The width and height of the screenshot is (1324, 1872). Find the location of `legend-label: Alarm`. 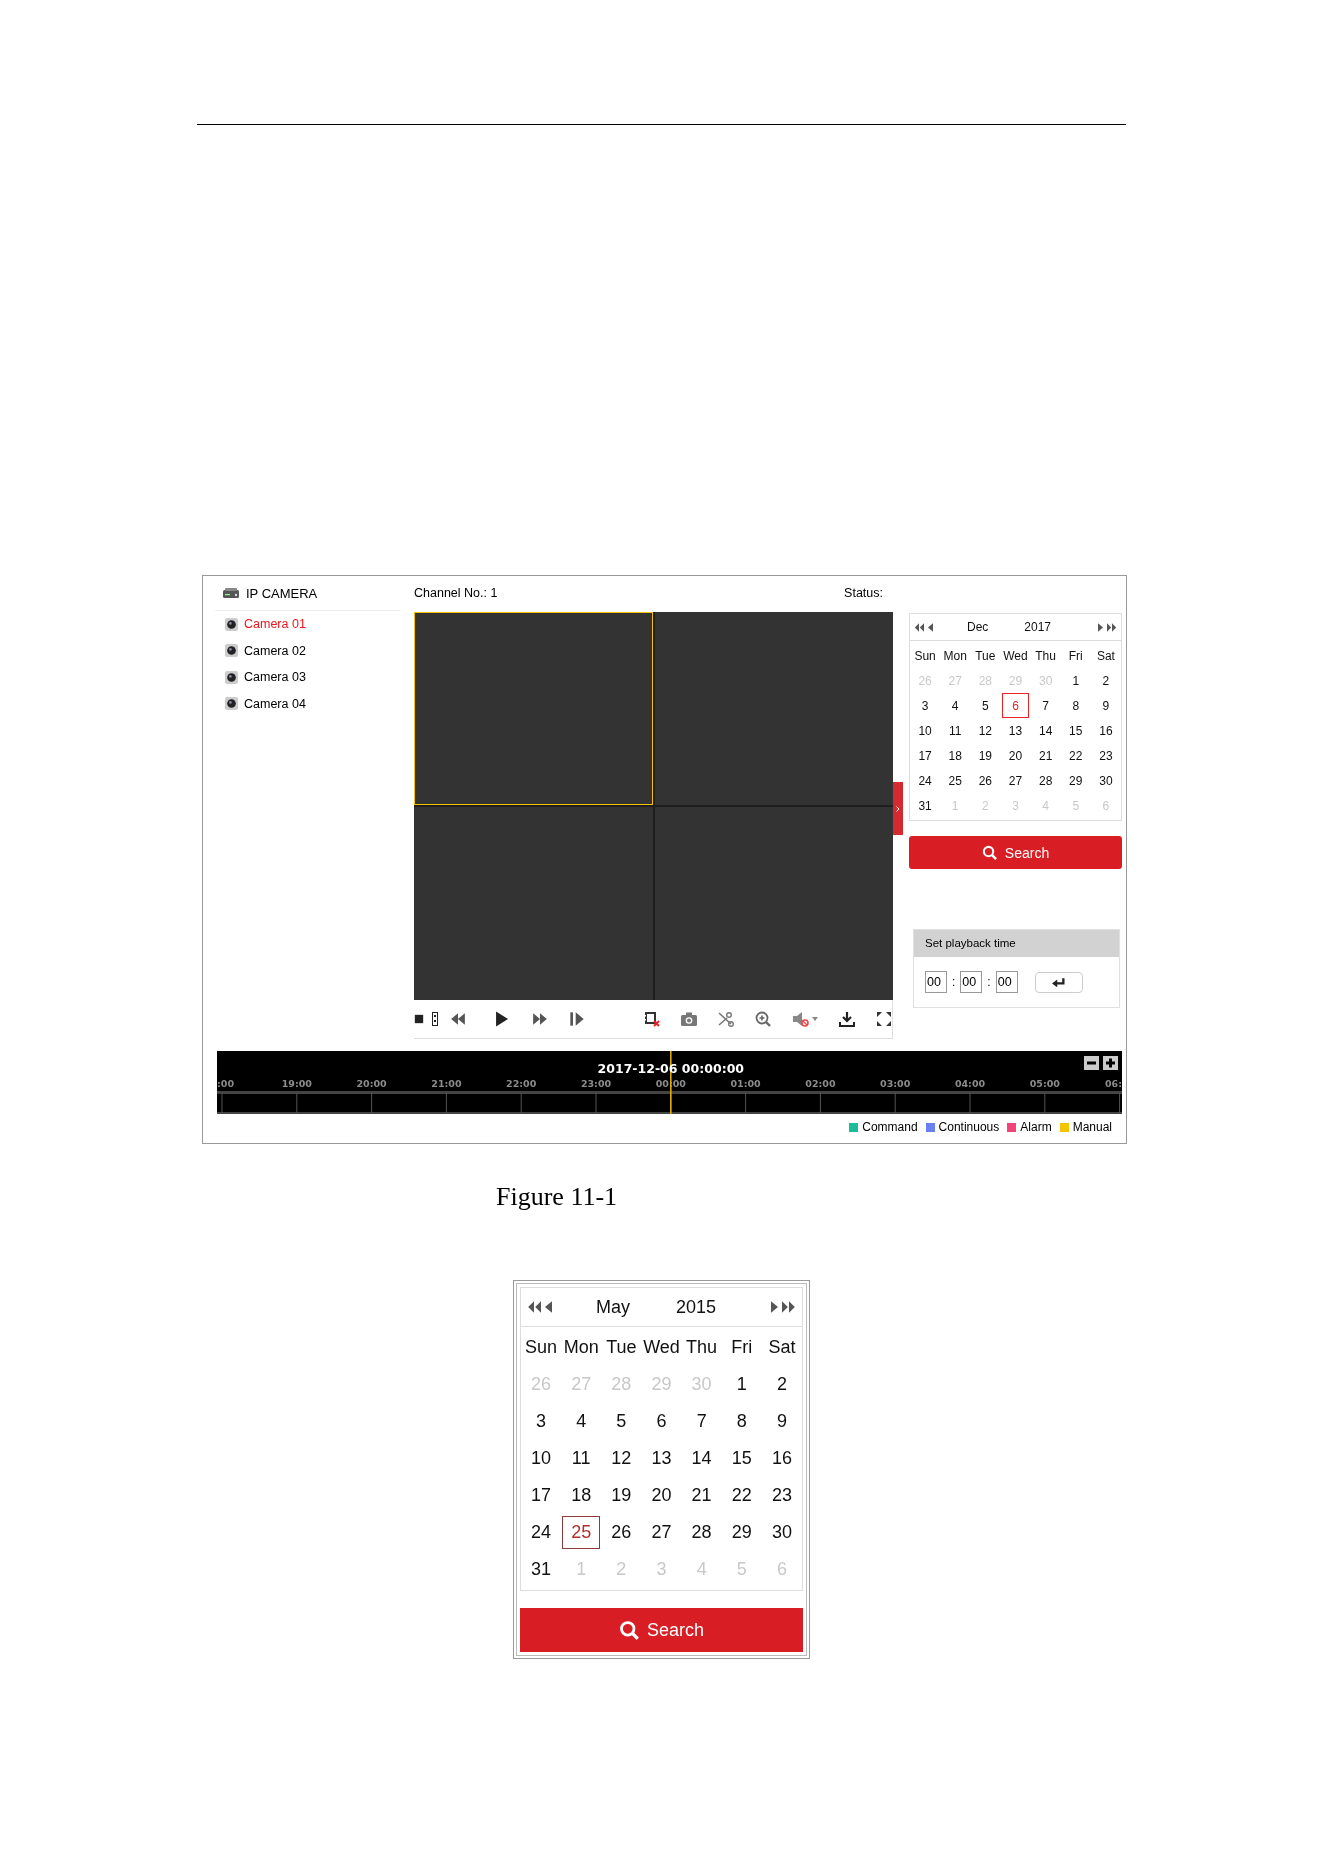

legend-label: Alarm is located at coordinates (1036, 1127).